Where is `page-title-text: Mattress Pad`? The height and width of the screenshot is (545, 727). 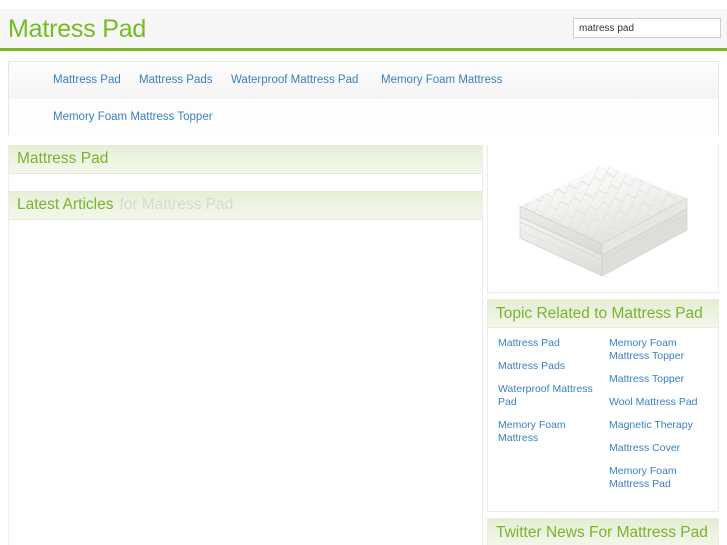 page-title-text: Mattress Pad is located at coordinates (63, 158).